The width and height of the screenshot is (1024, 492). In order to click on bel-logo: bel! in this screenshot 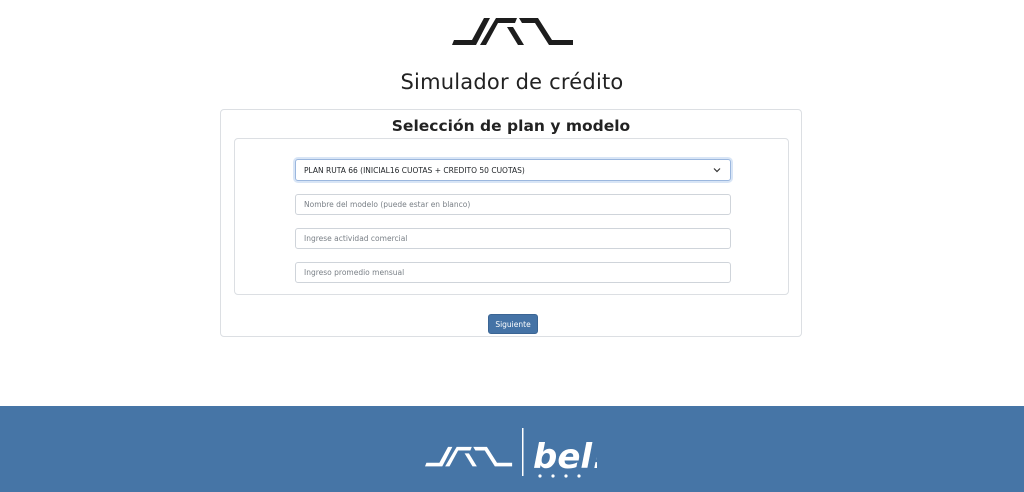, I will do `click(565, 457)`.